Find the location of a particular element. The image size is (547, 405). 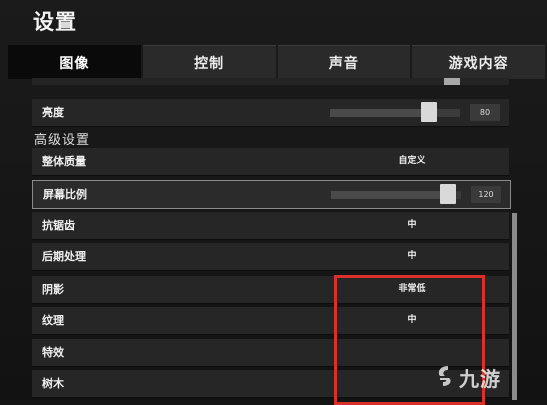

tab-controls: 控制 is located at coordinates (209, 62).